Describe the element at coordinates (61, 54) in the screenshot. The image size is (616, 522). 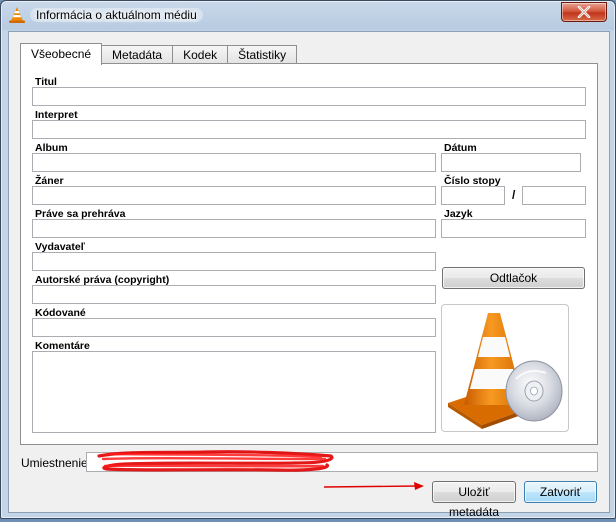
I see `tab-general: Všeobecné` at that location.